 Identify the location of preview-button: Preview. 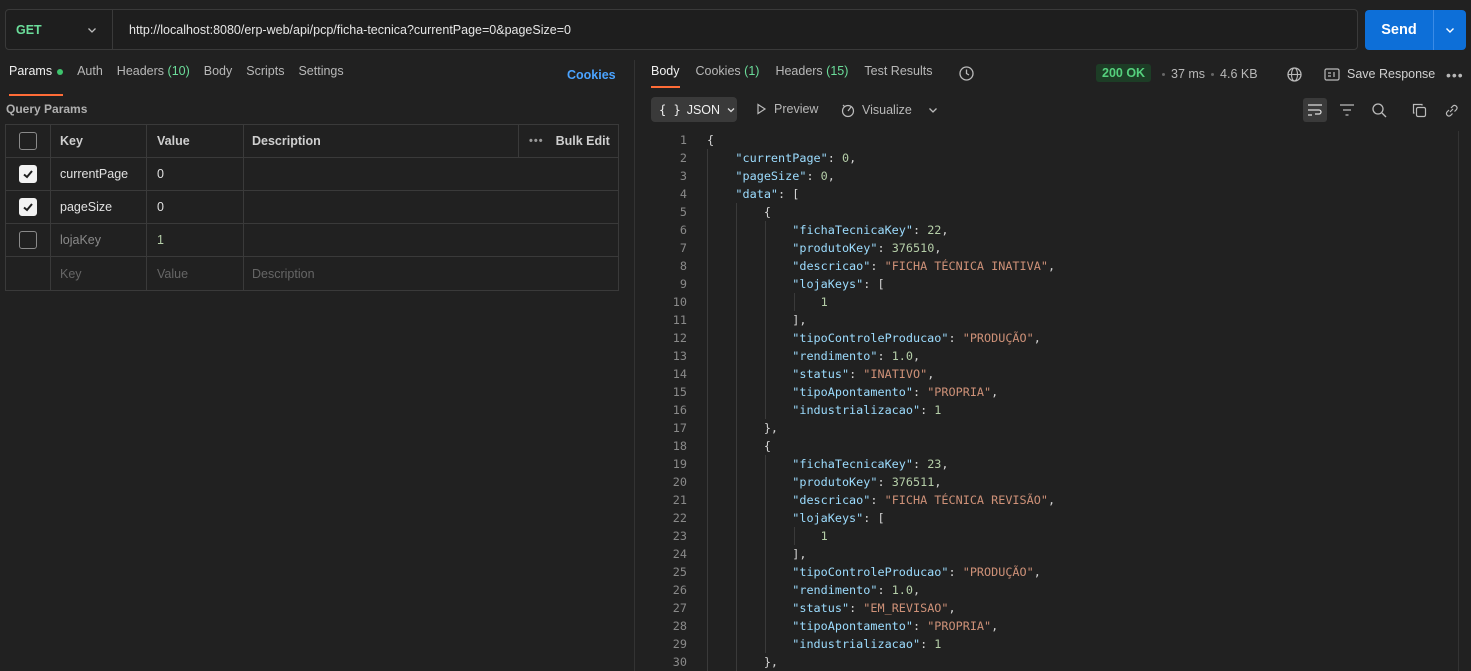
(786, 109).